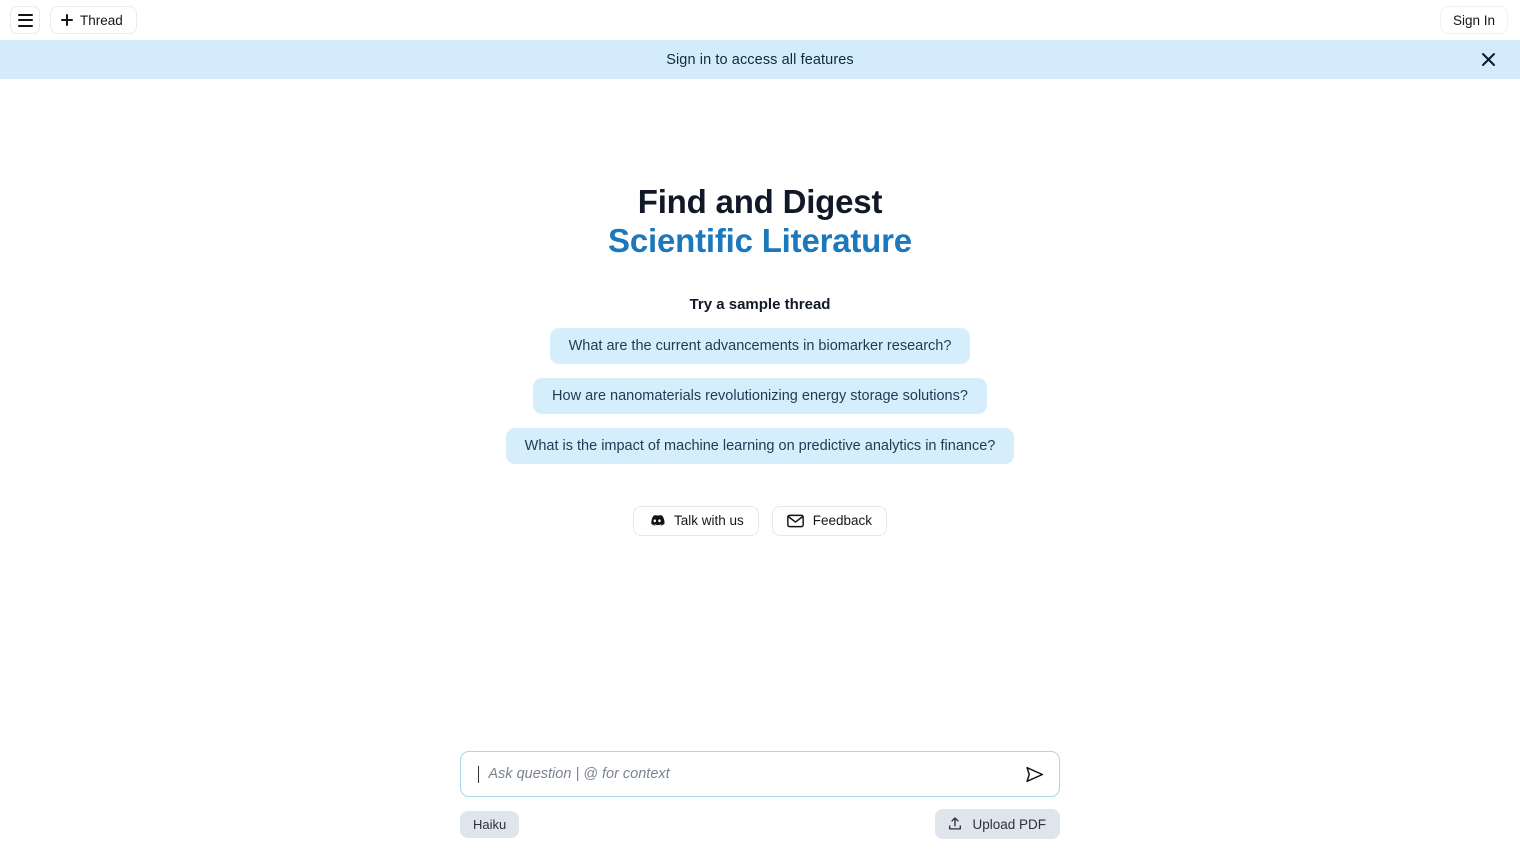 Image resolution: width=1520 pixels, height=855 pixels. Describe the element at coordinates (760, 201) in the screenshot. I see `hero-line-1: Find and Digest` at that location.